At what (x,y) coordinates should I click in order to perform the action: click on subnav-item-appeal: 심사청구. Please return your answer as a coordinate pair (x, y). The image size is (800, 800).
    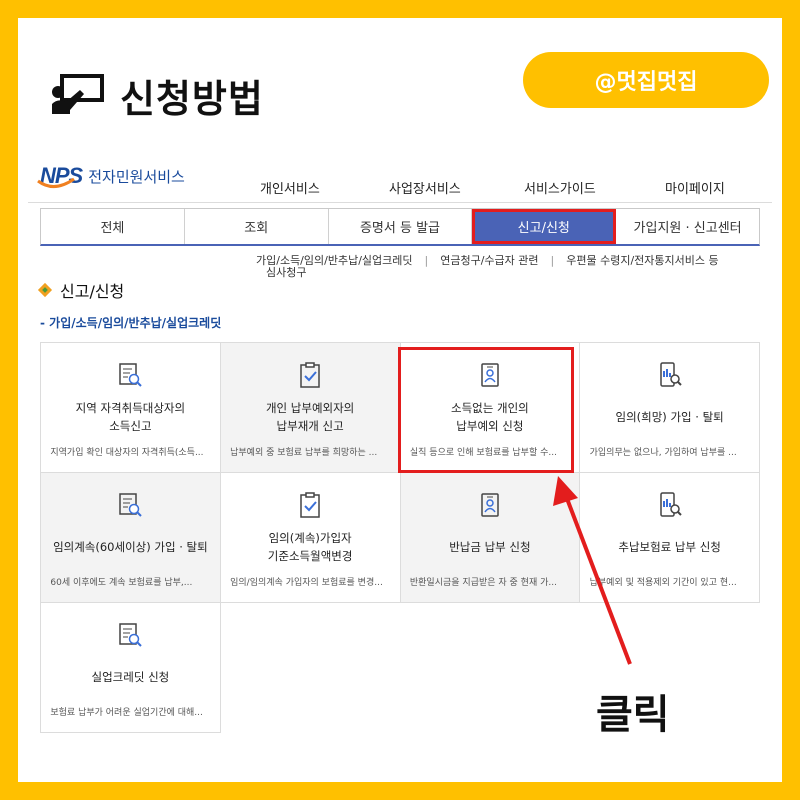
    Looking at the image, I should click on (286, 272).